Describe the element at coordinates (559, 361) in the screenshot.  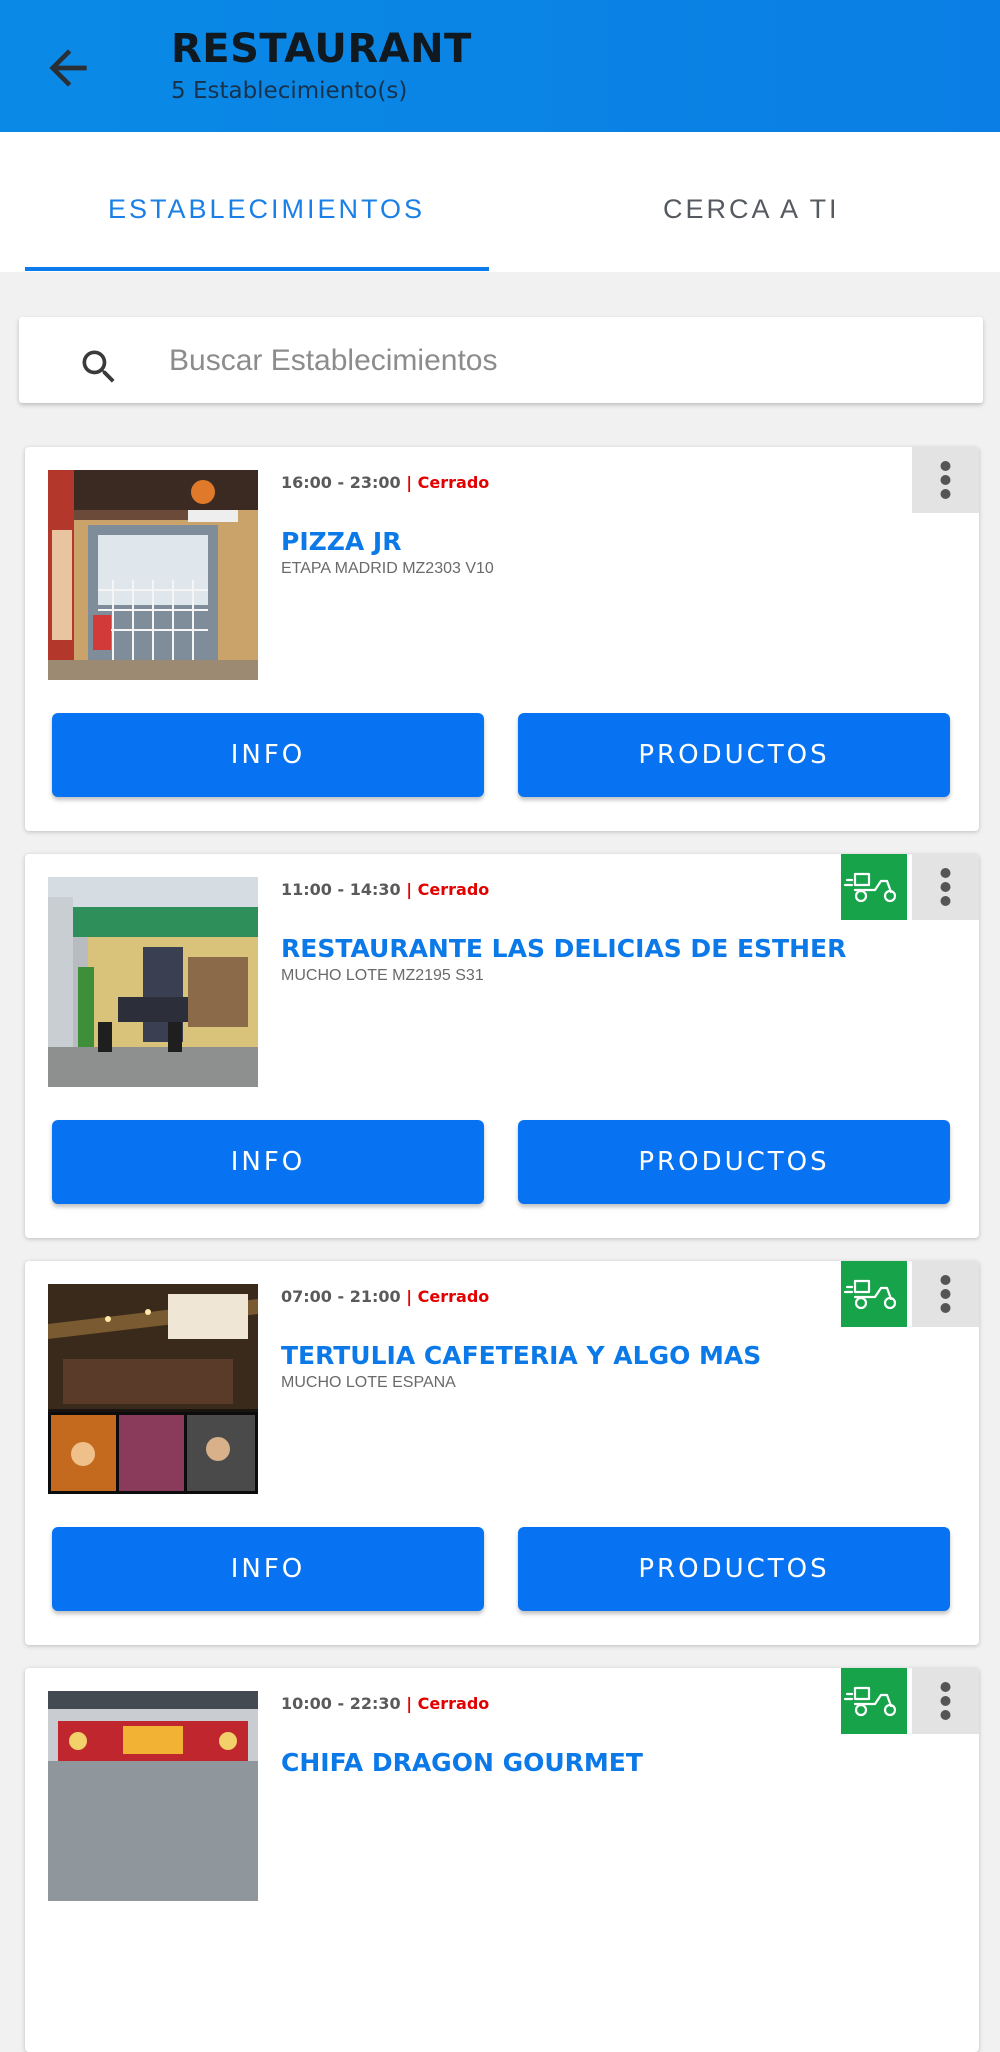
I see `search-input` at that location.